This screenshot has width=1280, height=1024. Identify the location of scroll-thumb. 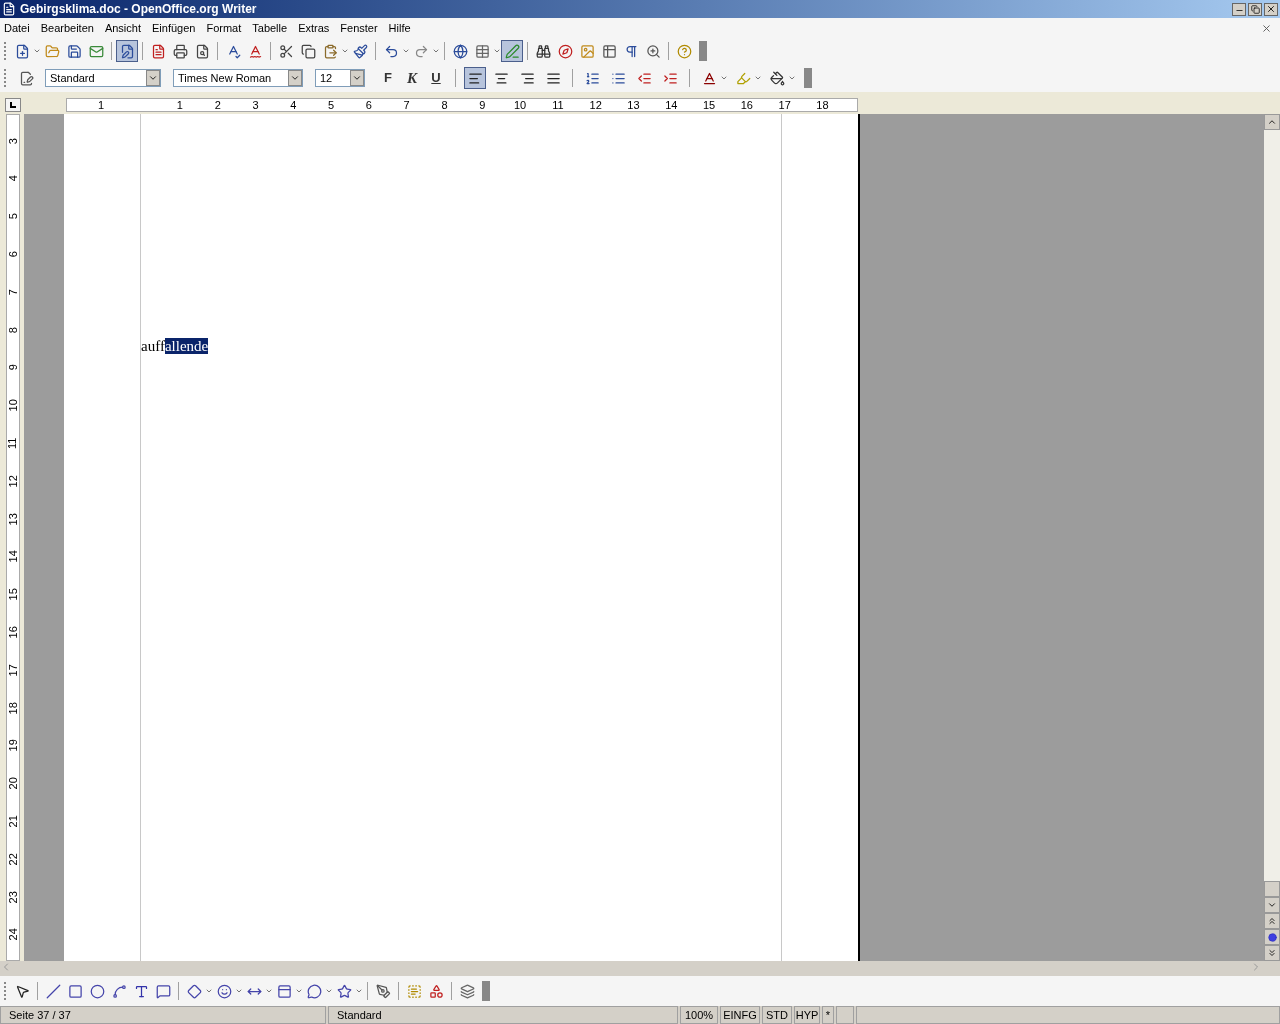
(1272, 889).